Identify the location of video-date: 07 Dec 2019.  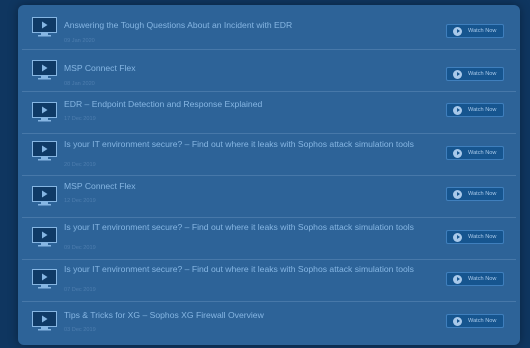
(80, 290).